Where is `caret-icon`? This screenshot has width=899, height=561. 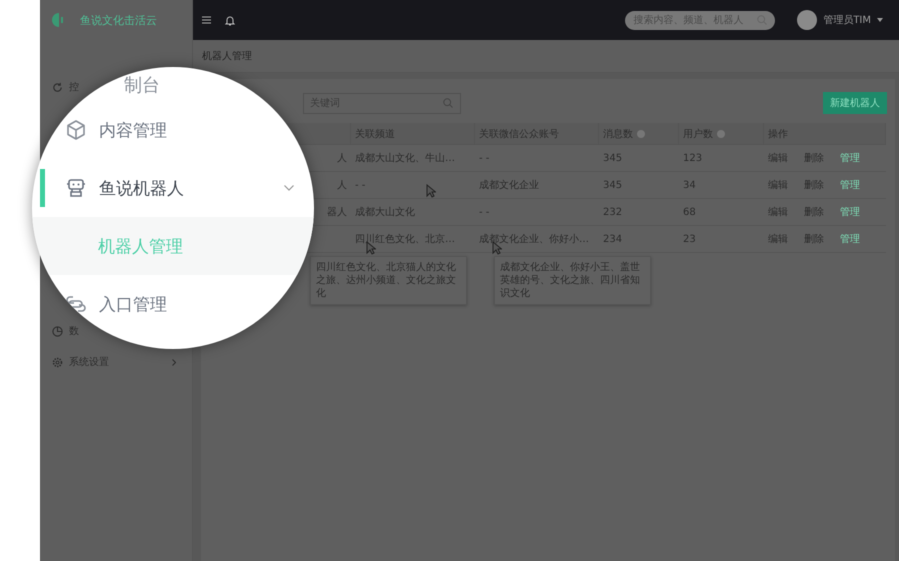 caret-icon is located at coordinates (880, 20).